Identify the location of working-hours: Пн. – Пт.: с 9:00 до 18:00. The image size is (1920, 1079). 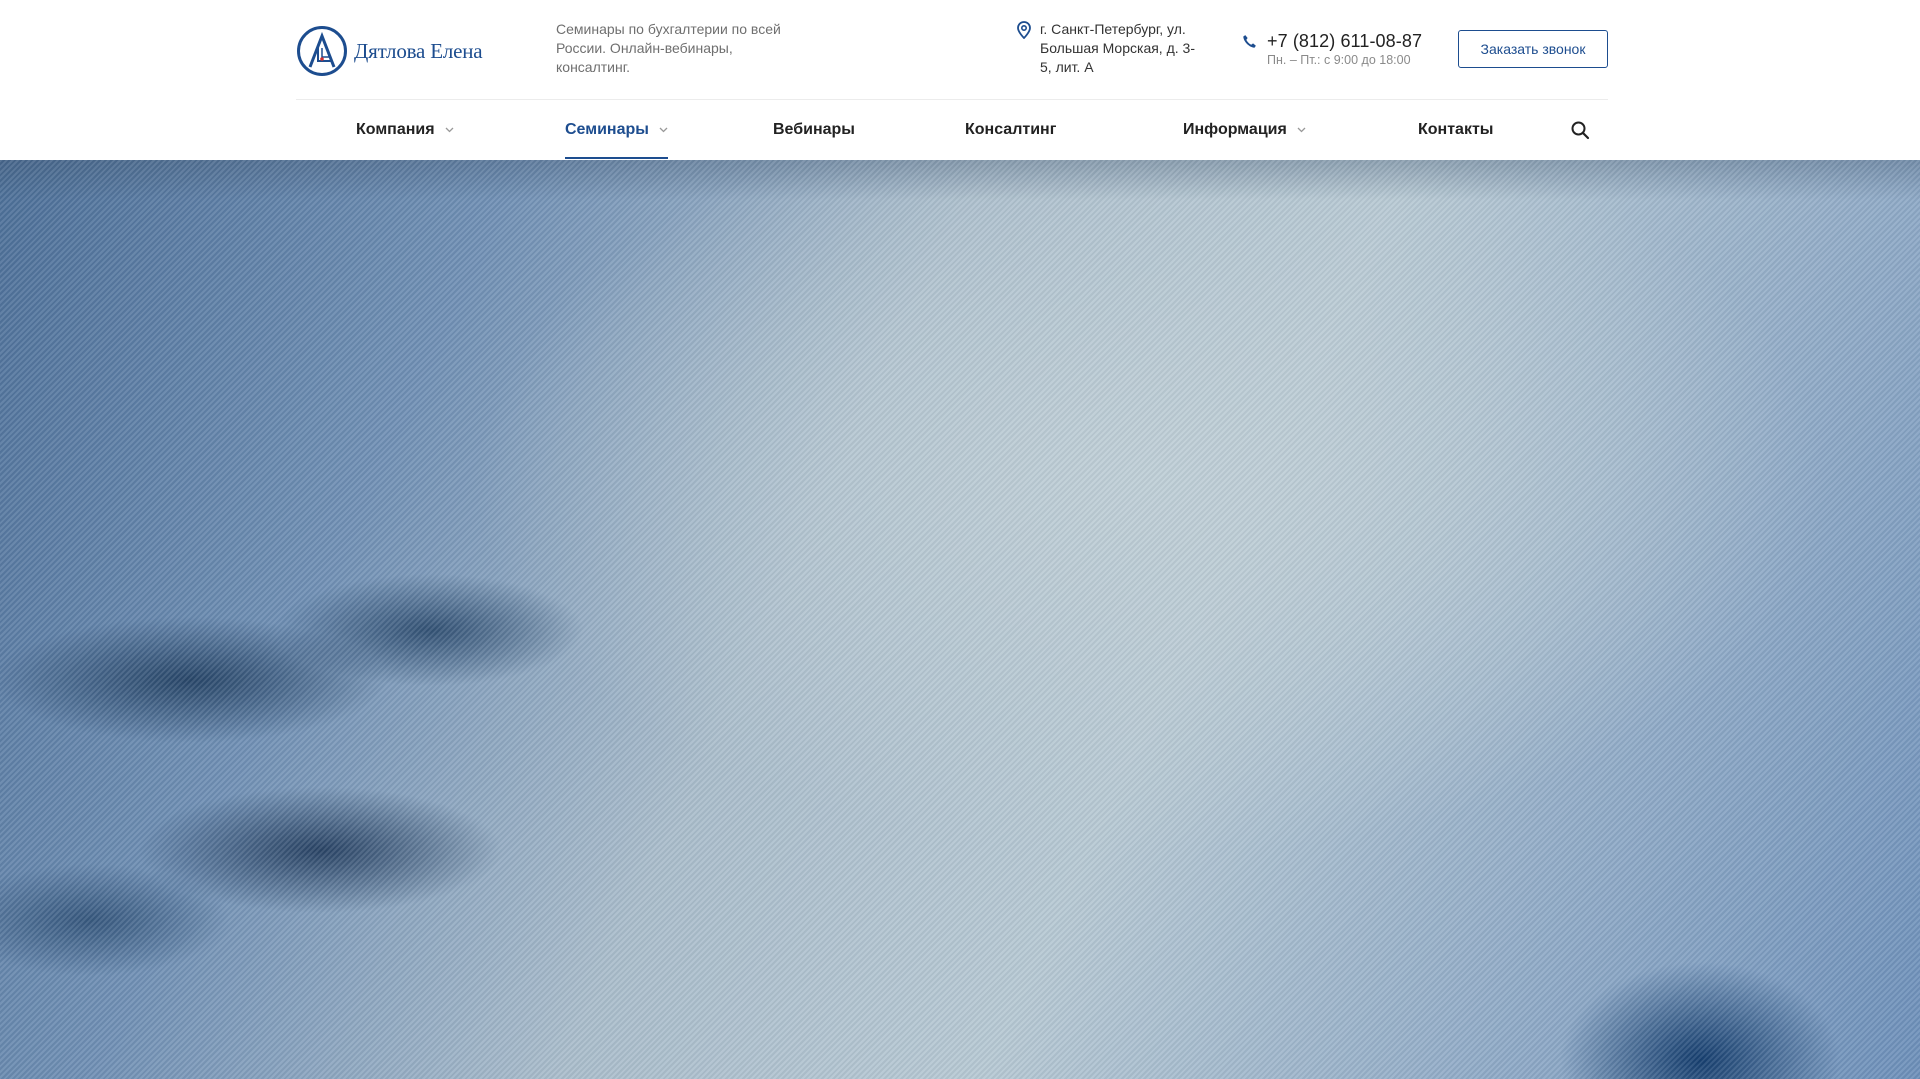
(1339, 60).